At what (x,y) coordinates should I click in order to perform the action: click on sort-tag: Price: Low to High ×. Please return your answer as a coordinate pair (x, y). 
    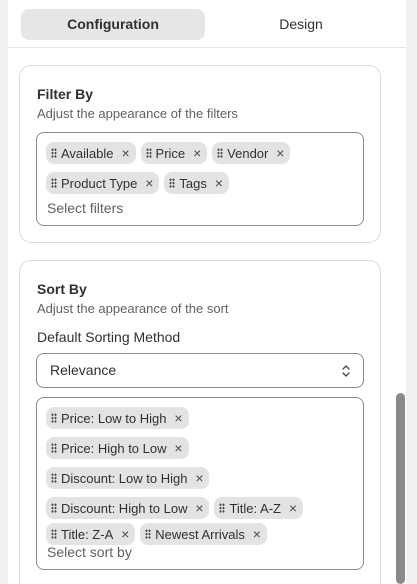
    Looking at the image, I should click on (117, 418).